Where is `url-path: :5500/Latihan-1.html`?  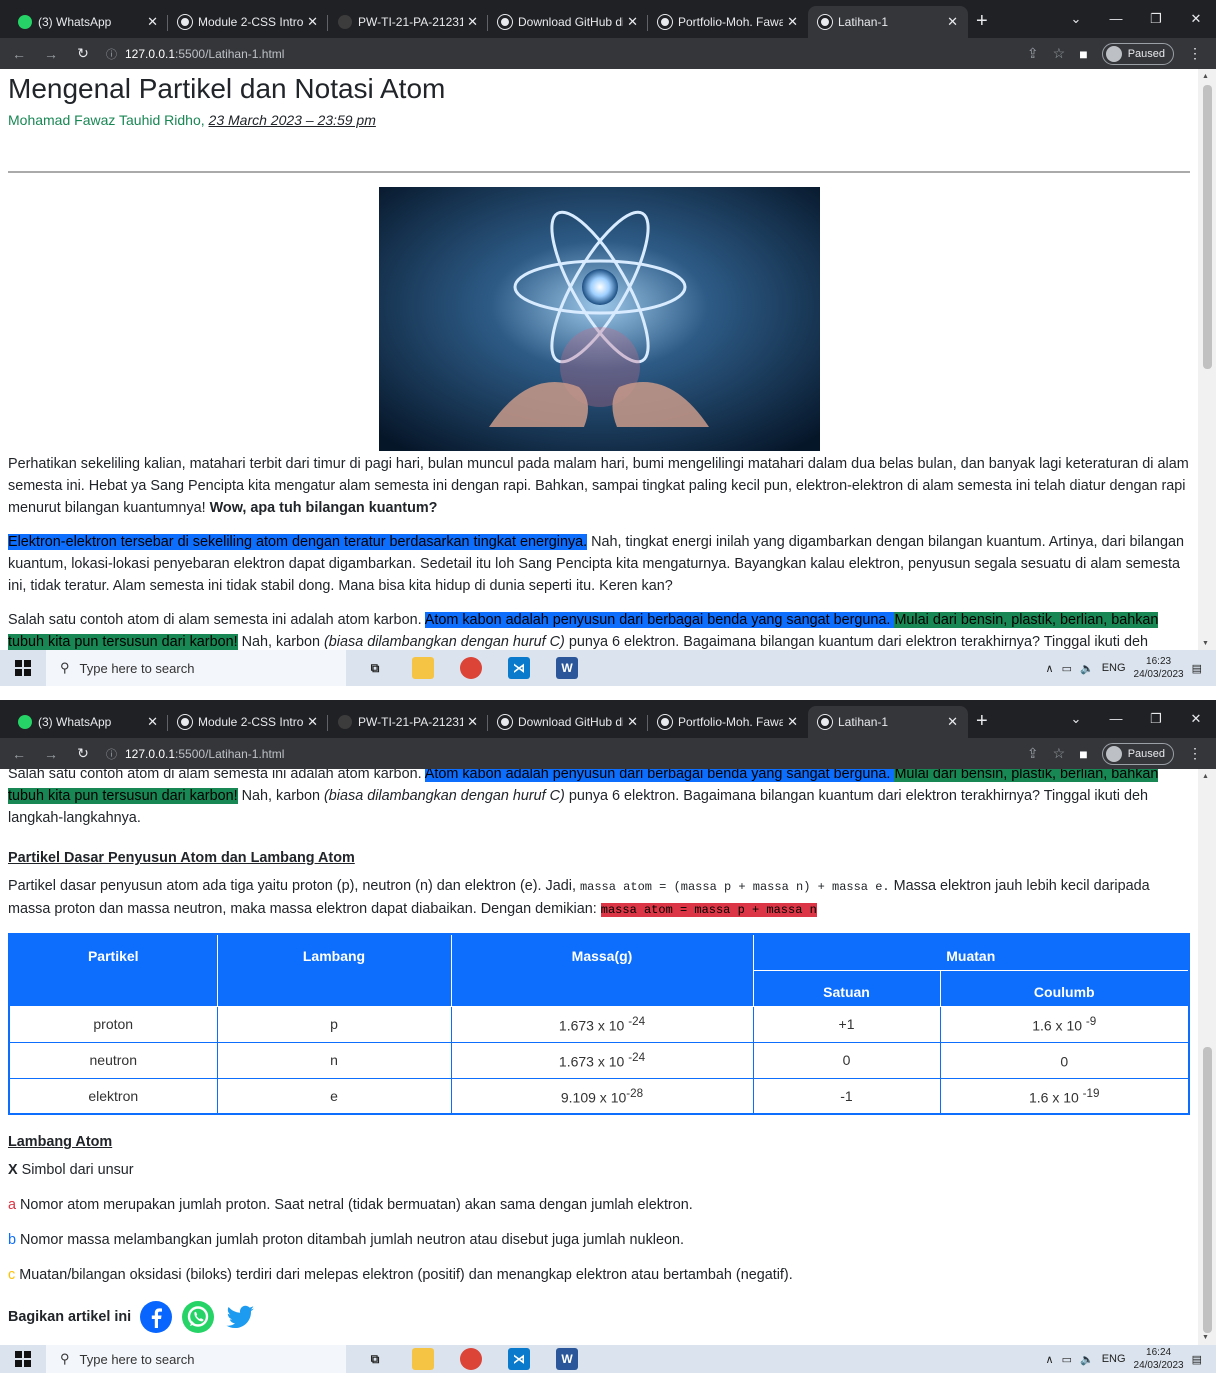
url-path: :5500/Latihan-1.html is located at coordinates (230, 753).